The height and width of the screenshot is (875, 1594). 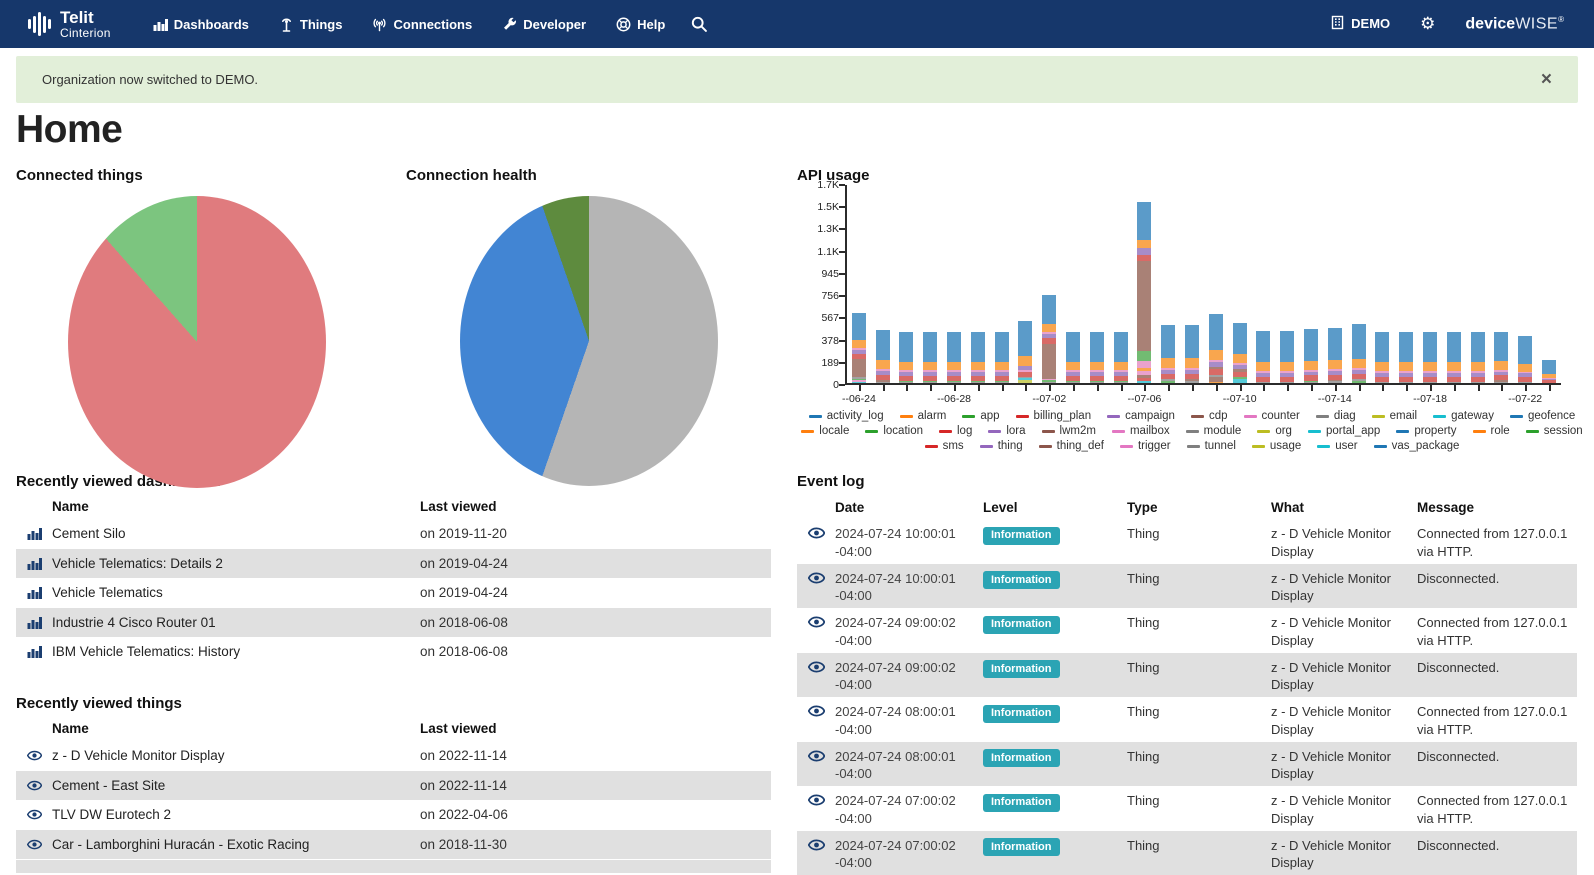 I want to click on legend-item-trigger: trigger, so click(x=1145, y=446).